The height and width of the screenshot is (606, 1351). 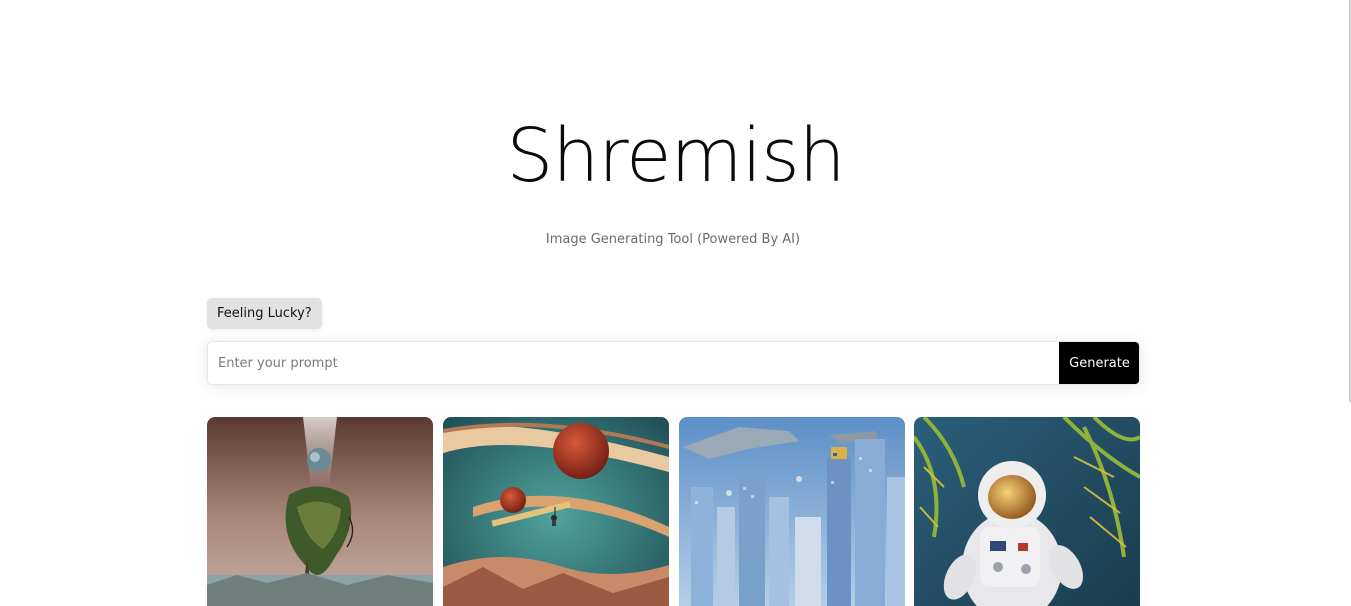 What do you see at coordinates (675, 156) in the screenshot?
I see `page-title: Shremish` at bounding box center [675, 156].